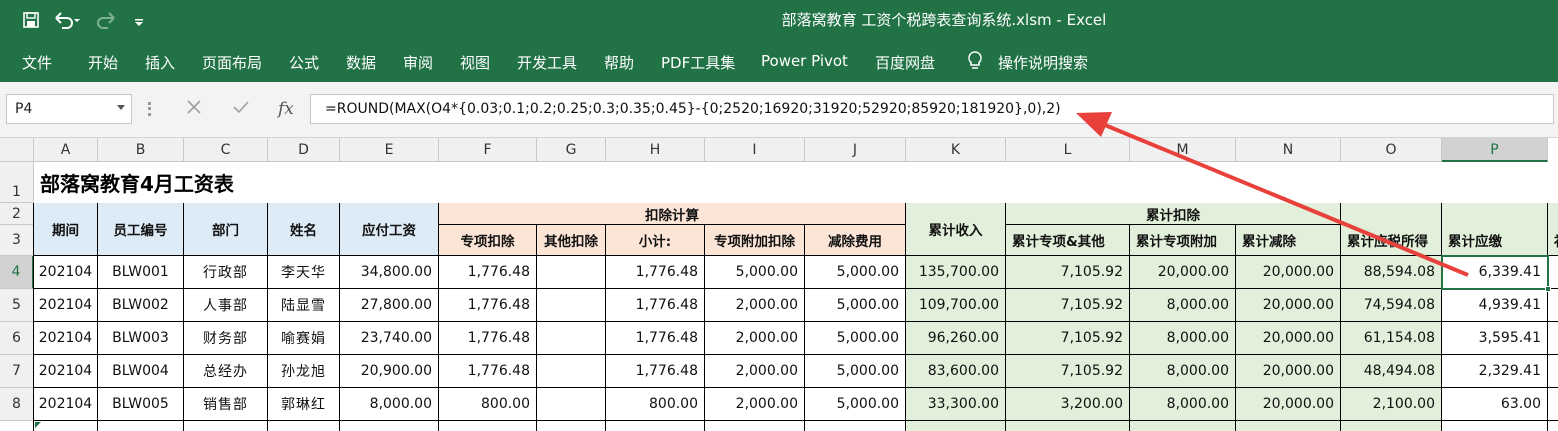 The image size is (1558, 431). What do you see at coordinates (855, 371) in the screenshot?
I see `cell-j7: 5,000.00` at bounding box center [855, 371].